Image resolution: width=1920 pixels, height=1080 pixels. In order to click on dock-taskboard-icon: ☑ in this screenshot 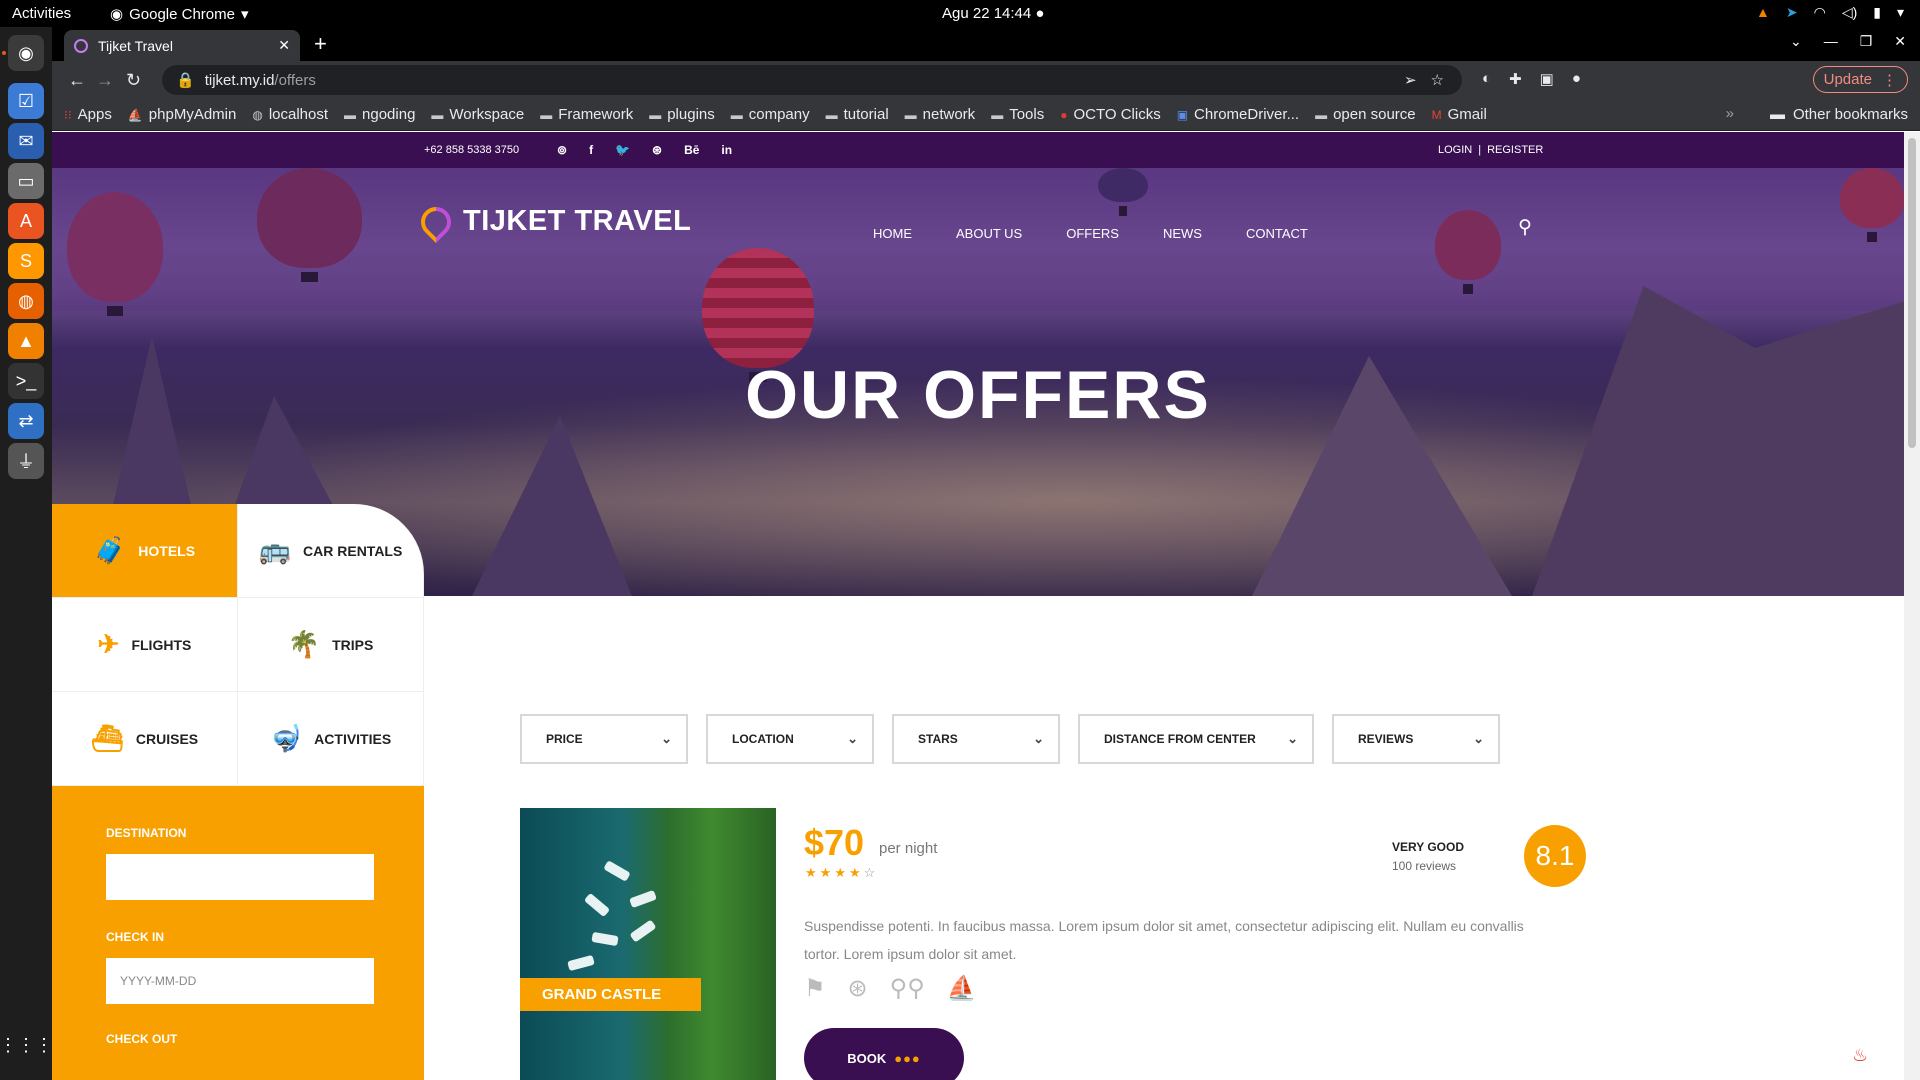, I will do `click(26, 101)`.